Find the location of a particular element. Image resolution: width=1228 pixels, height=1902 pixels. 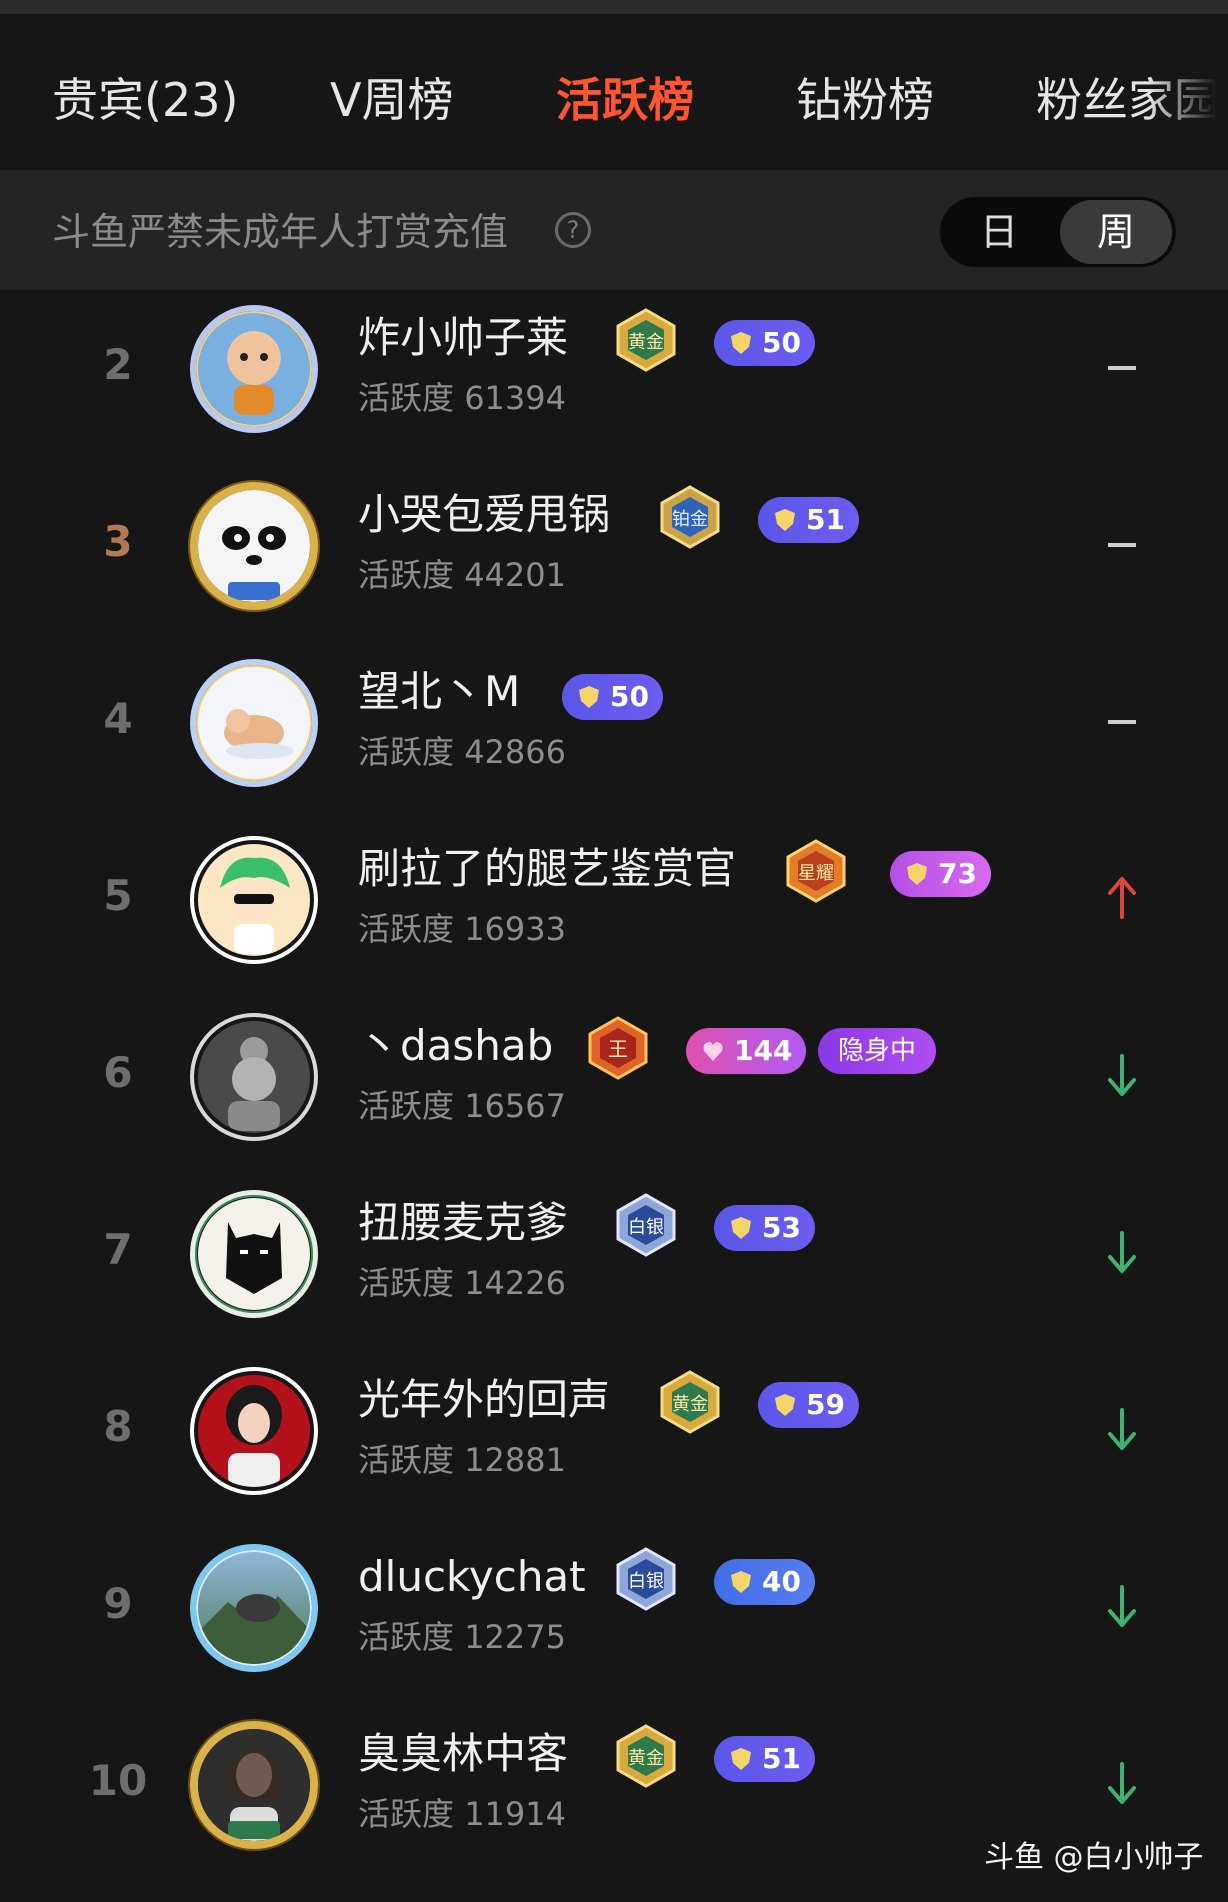

landscape-avatar is located at coordinates (254, 1608).